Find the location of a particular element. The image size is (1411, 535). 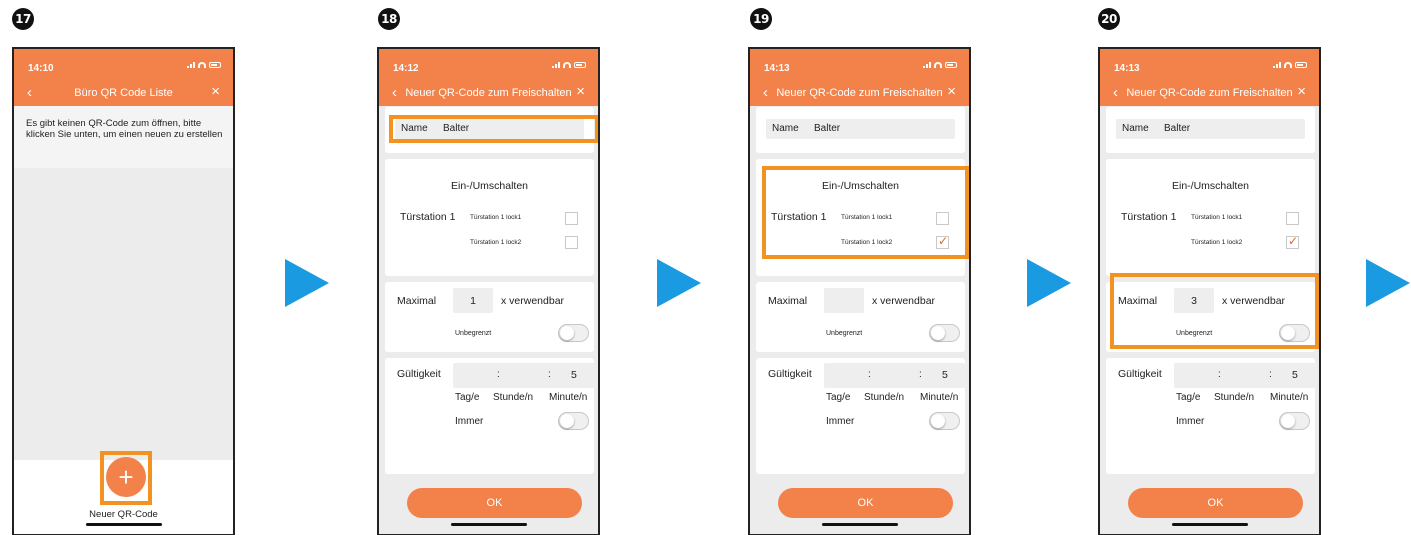

switch-title: Ein-/Umschalten is located at coordinates (489, 186).